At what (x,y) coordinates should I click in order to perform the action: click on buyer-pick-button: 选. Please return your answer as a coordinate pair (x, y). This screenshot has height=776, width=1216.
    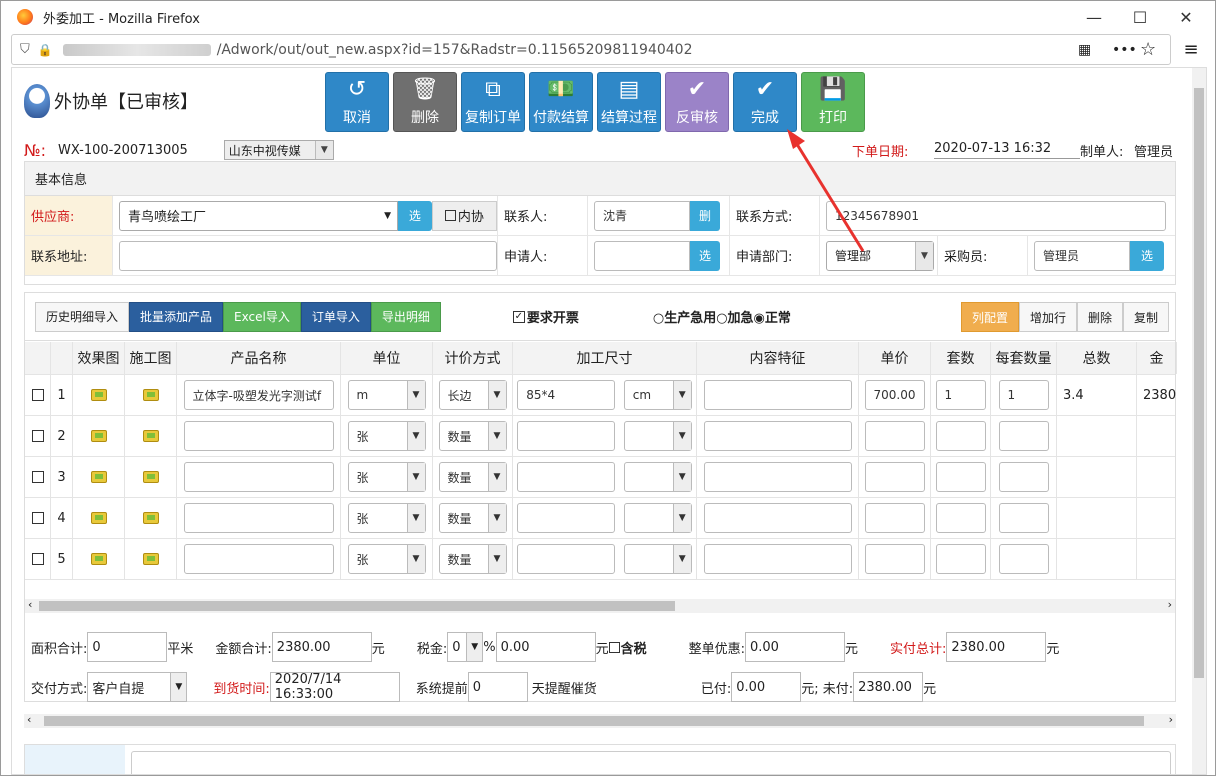
    Looking at the image, I should click on (1147, 255).